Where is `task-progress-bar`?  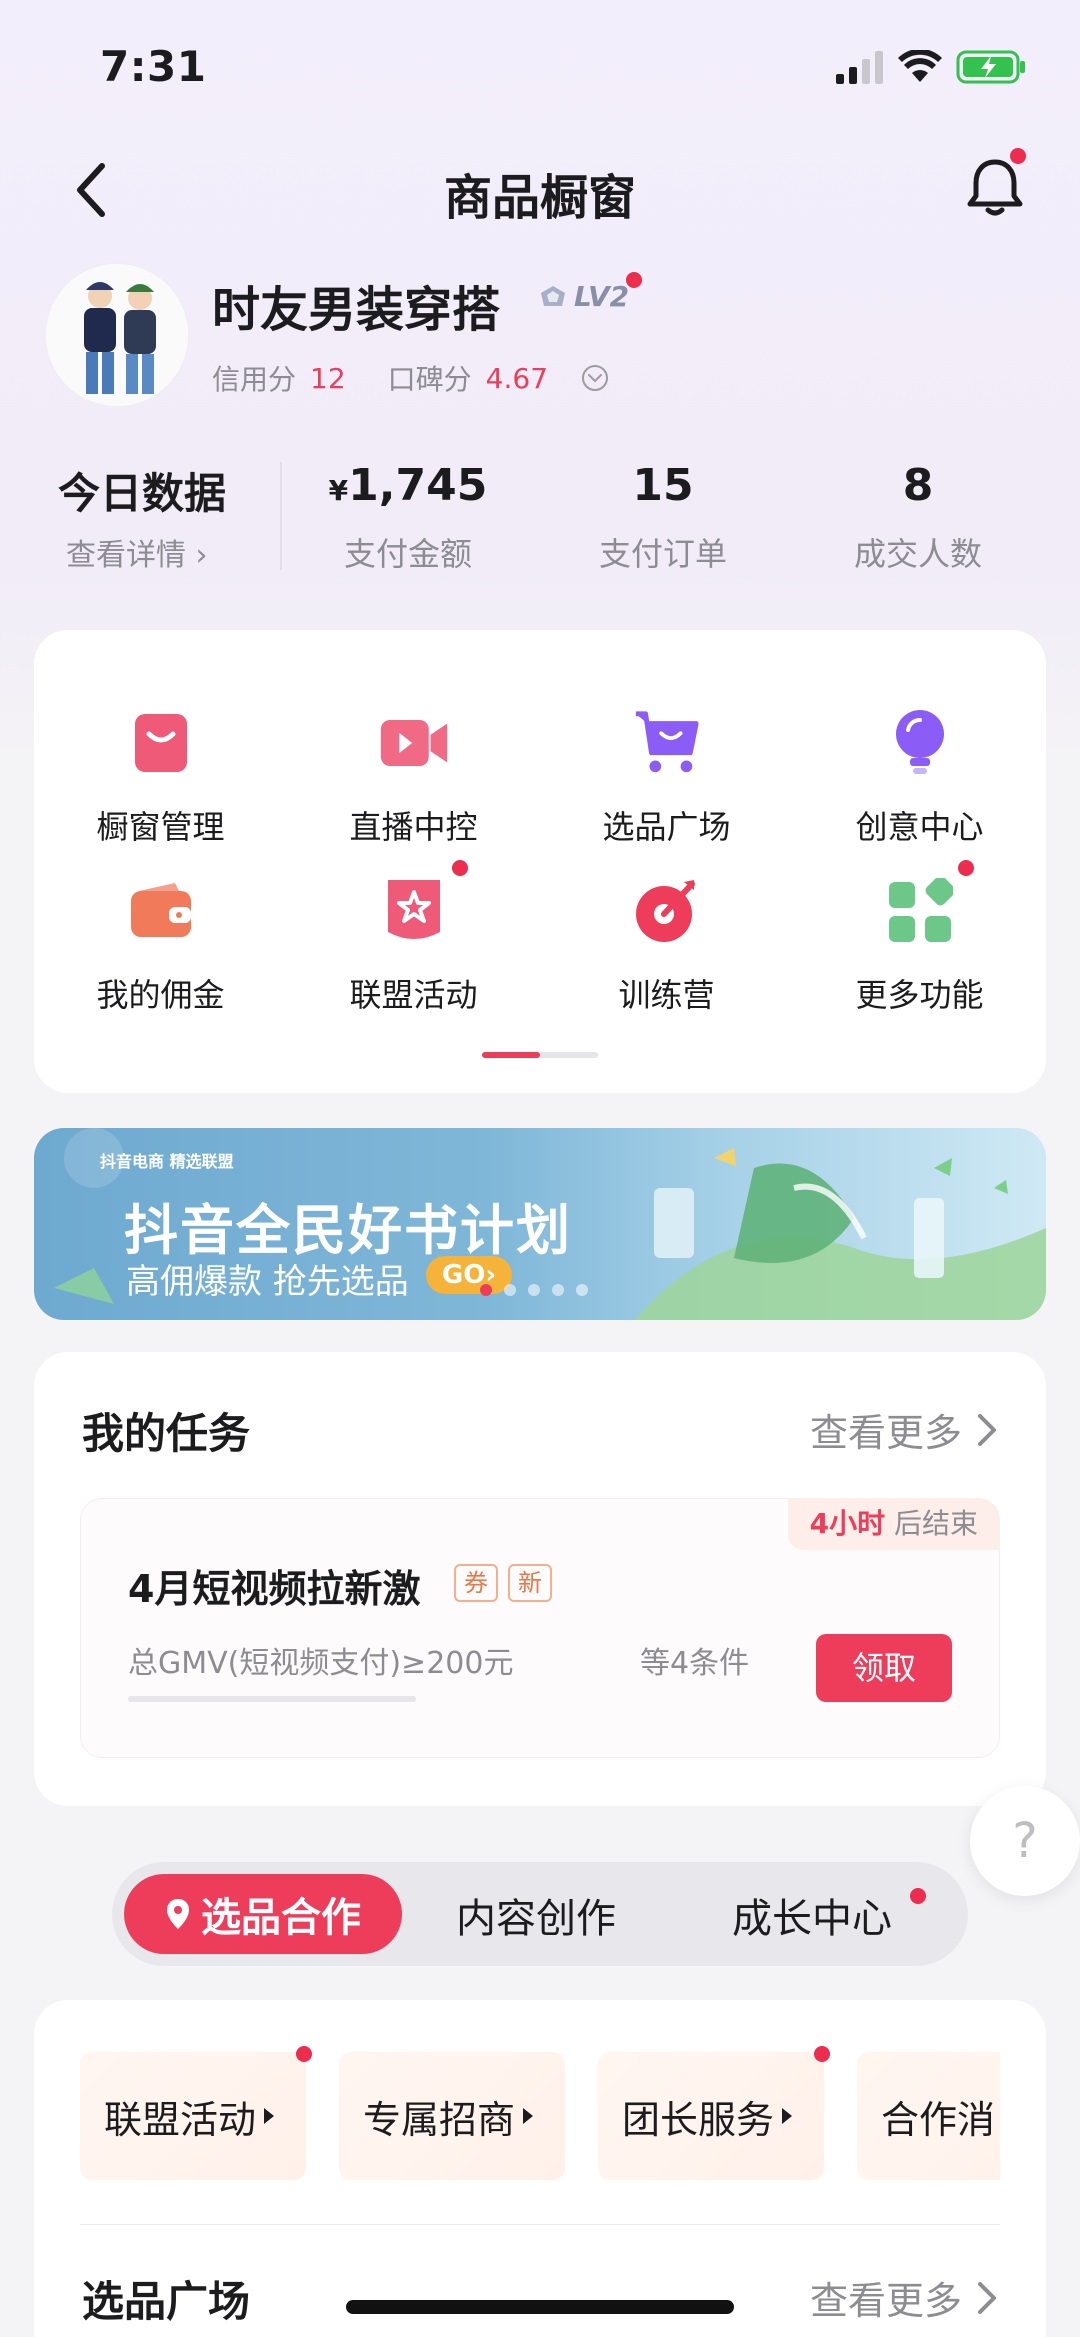
task-progress-bar is located at coordinates (272, 1699).